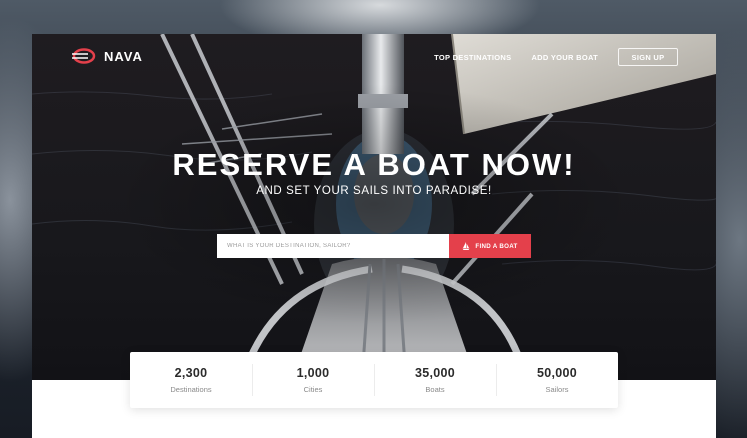  Describe the element at coordinates (191, 373) in the screenshot. I see `stat-value: 2,300` at that location.